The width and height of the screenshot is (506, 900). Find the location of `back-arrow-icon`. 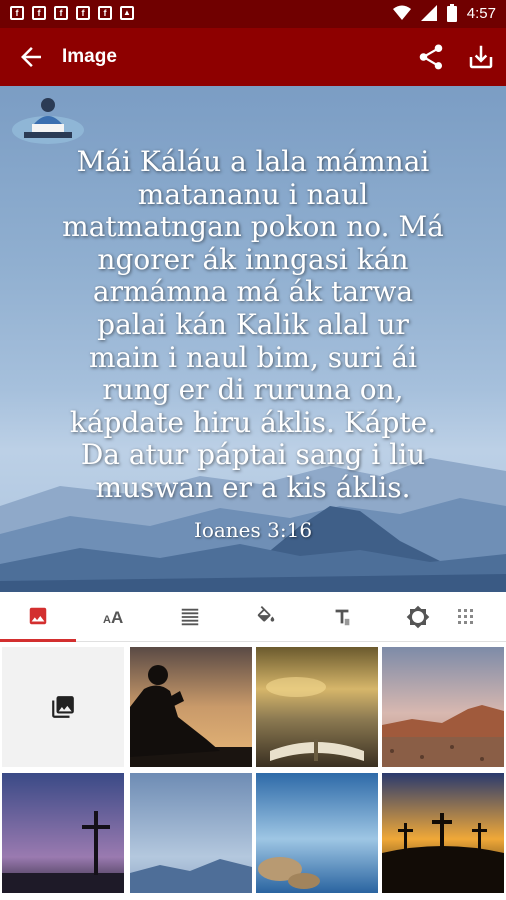

back-arrow-icon is located at coordinates (31, 57).